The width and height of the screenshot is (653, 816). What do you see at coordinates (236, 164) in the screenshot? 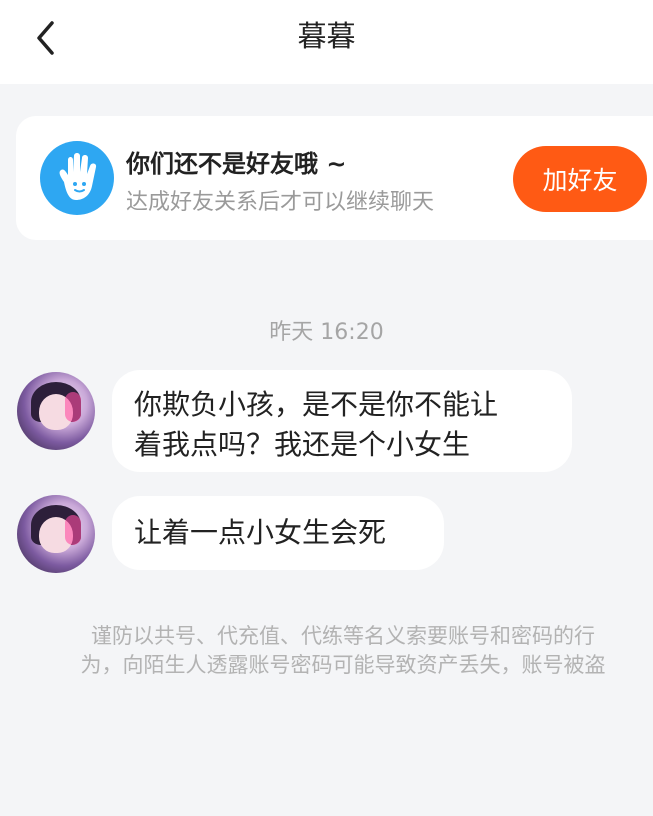
I see `friend-card-title: 你们还不是好友哦 ~` at bounding box center [236, 164].